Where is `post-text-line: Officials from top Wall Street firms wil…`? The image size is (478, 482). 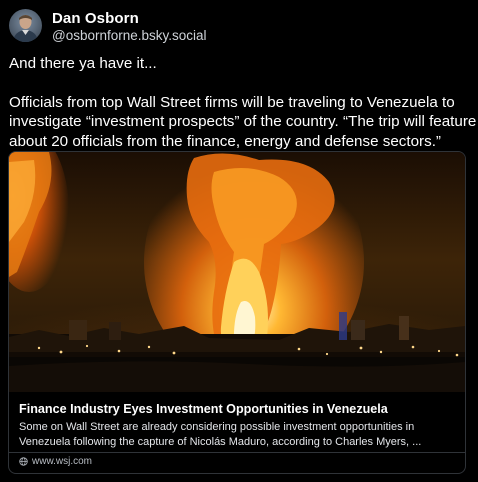 post-text-line: Officials from top Wall Street firms wil… is located at coordinates (232, 102).